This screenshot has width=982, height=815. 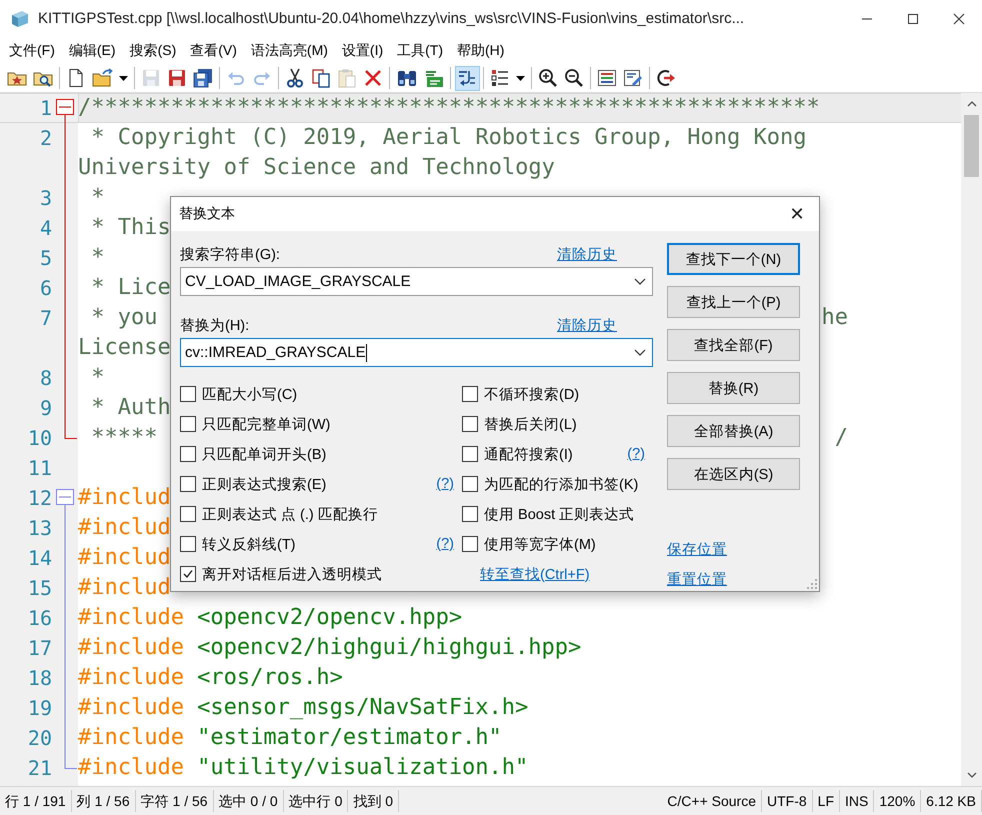 What do you see at coordinates (203, 78) in the screenshot?
I see `floppy-disks-icon` at bounding box center [203, 78].